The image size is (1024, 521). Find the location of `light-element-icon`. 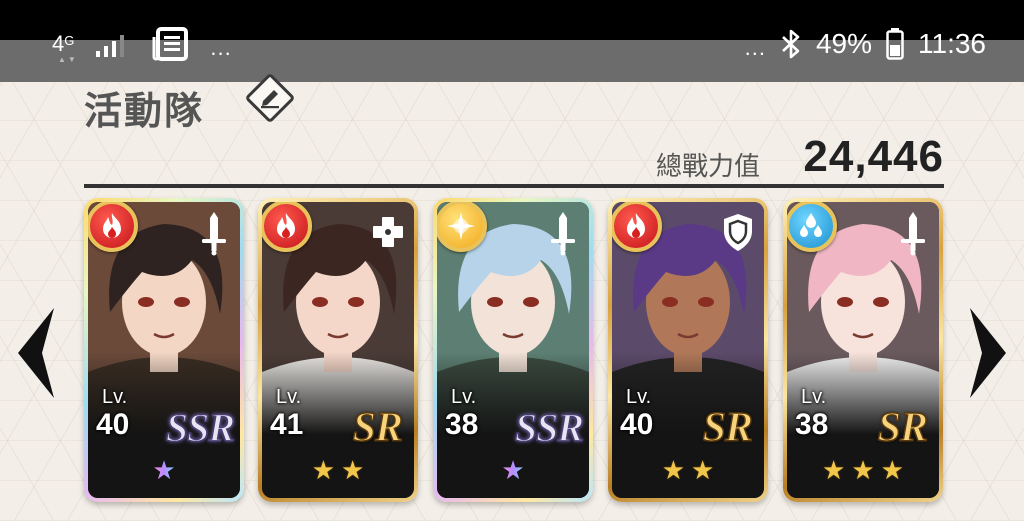

light-element-icon is located at coordinates (461, 226).